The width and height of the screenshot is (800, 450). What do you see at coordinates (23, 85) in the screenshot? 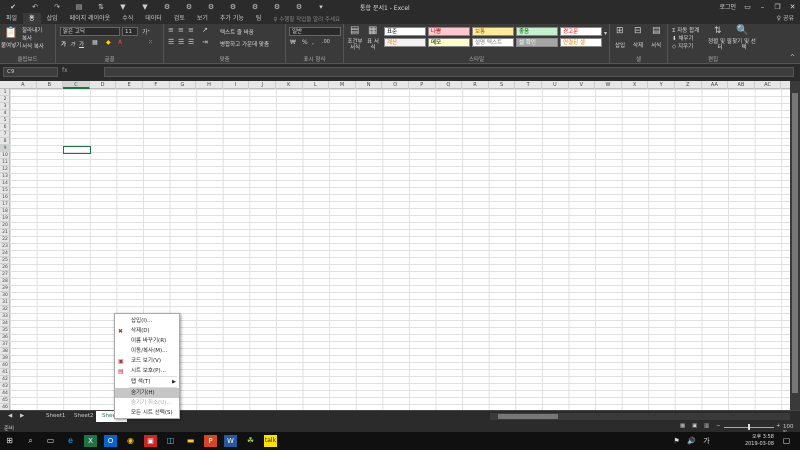
I see `column-header: A` at bounding box center [23, 85].